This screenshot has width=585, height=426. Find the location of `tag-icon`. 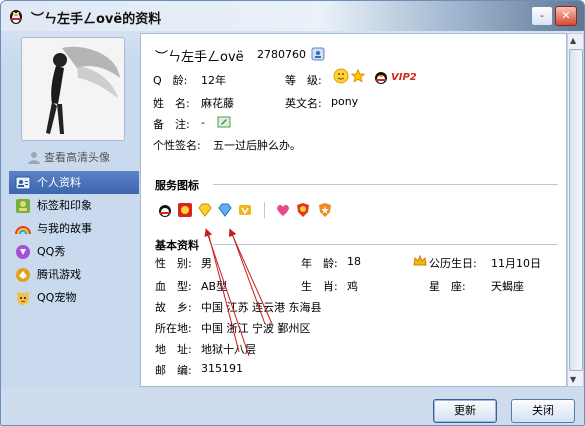

tag-icon is located at coordinates (23, 206).